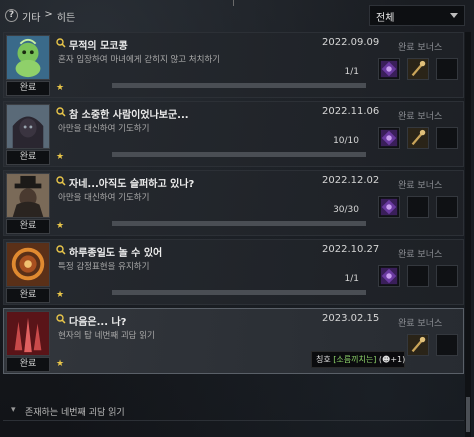  I want to click on scrollbar-thumb, so click(468, 414).